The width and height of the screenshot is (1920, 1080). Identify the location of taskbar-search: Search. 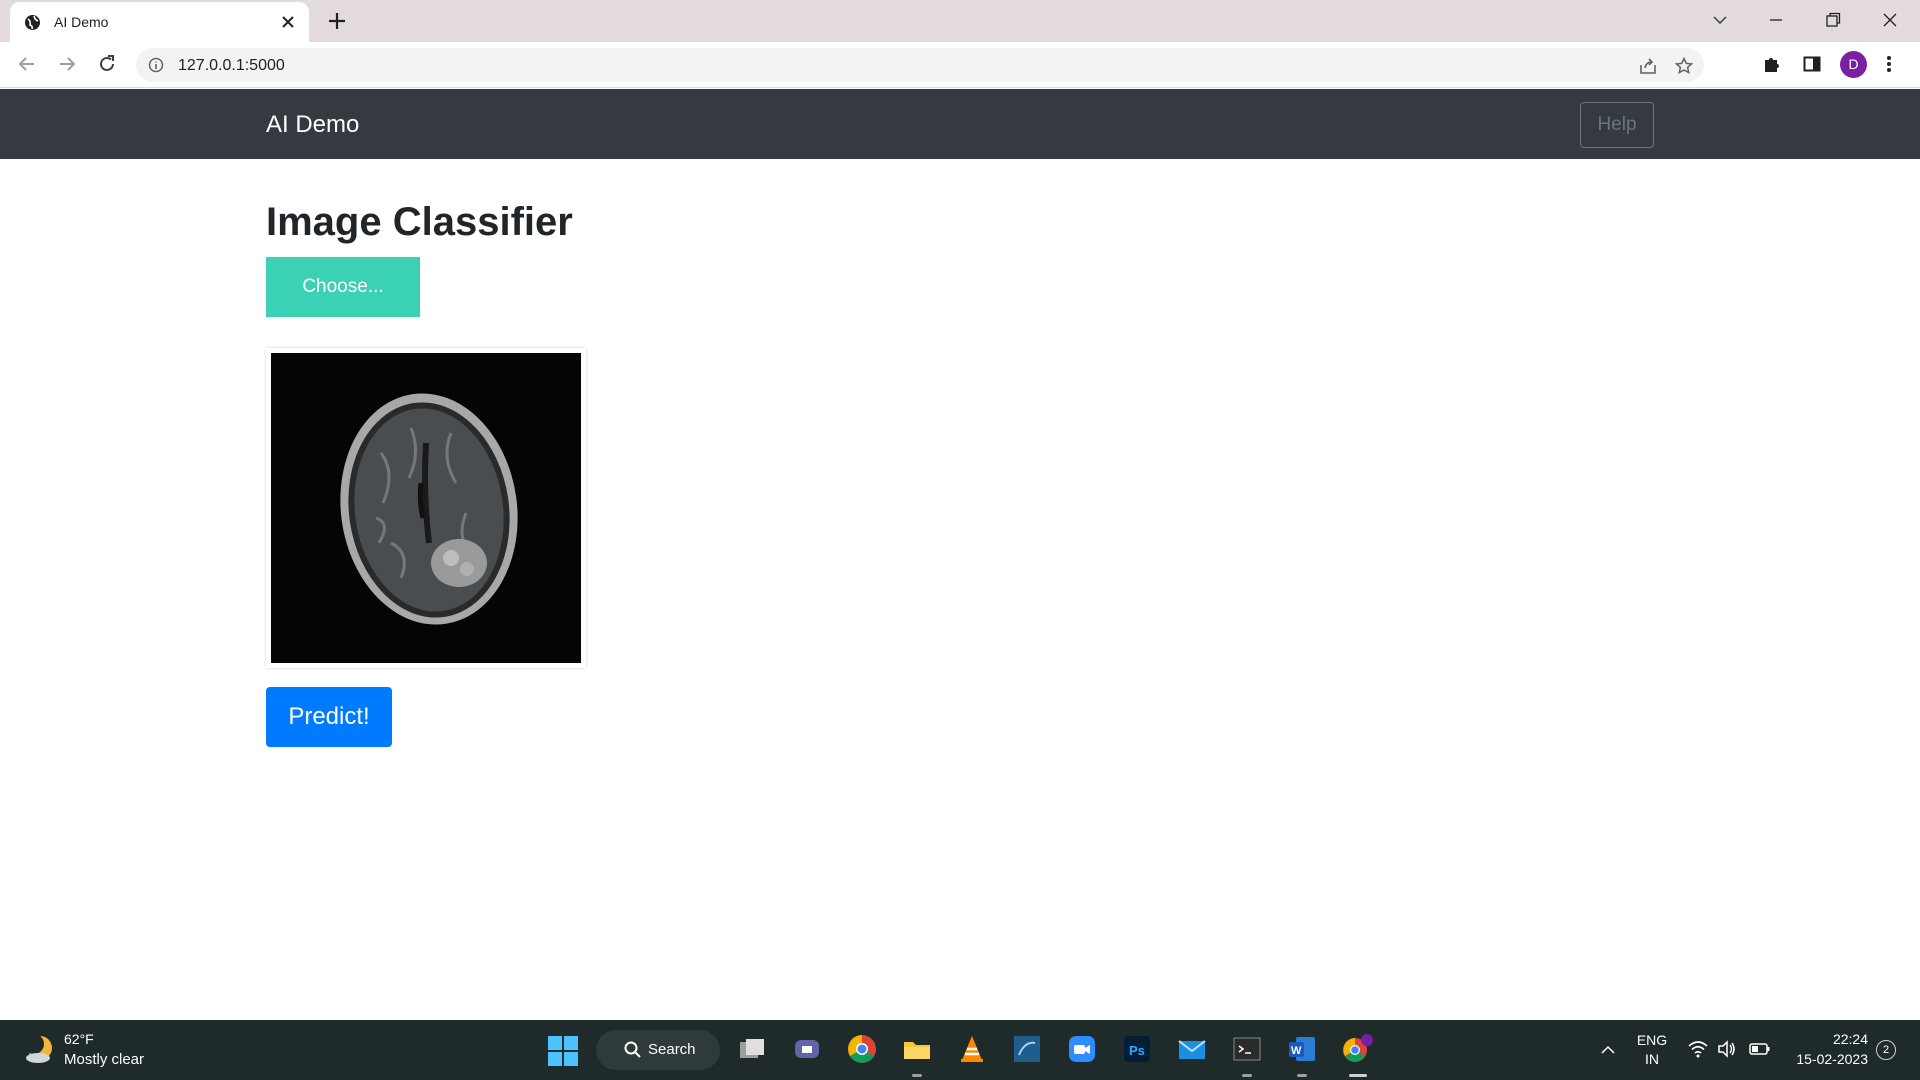
(658, 1050).